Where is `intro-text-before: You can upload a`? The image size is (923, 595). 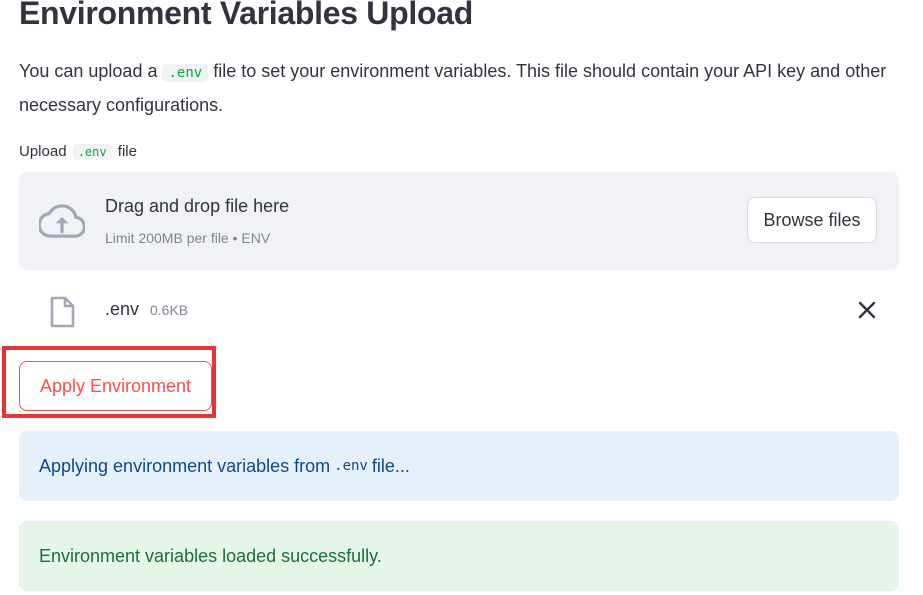
intro-text-before: You can upload a is located at coordinates (91, 71).